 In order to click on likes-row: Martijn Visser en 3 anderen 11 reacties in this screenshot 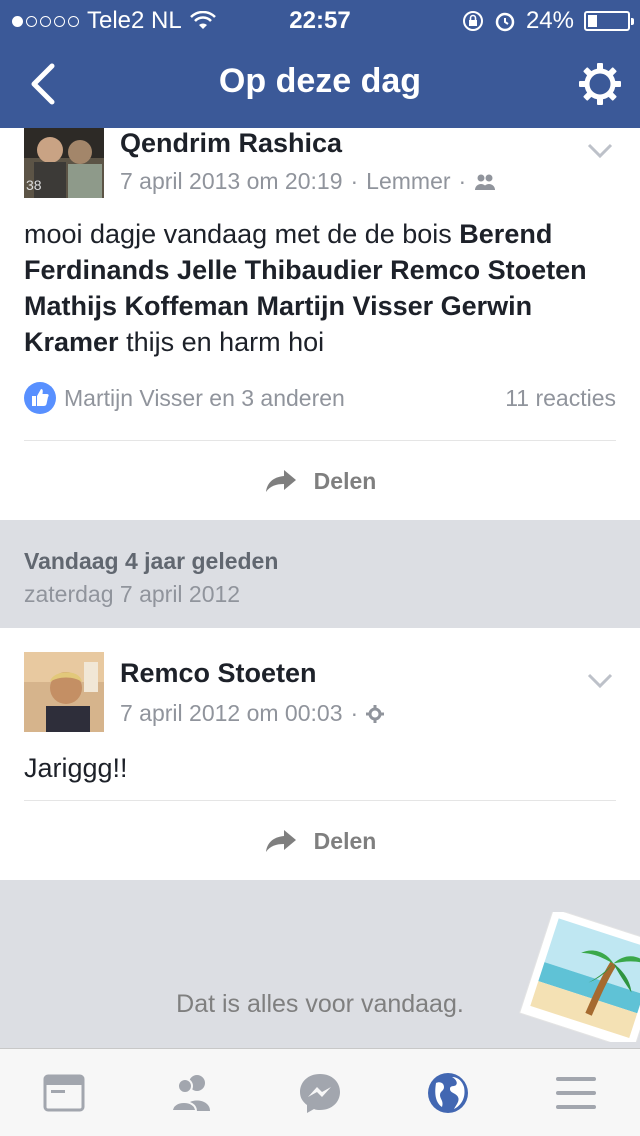, I will do `click(320, 398)`.